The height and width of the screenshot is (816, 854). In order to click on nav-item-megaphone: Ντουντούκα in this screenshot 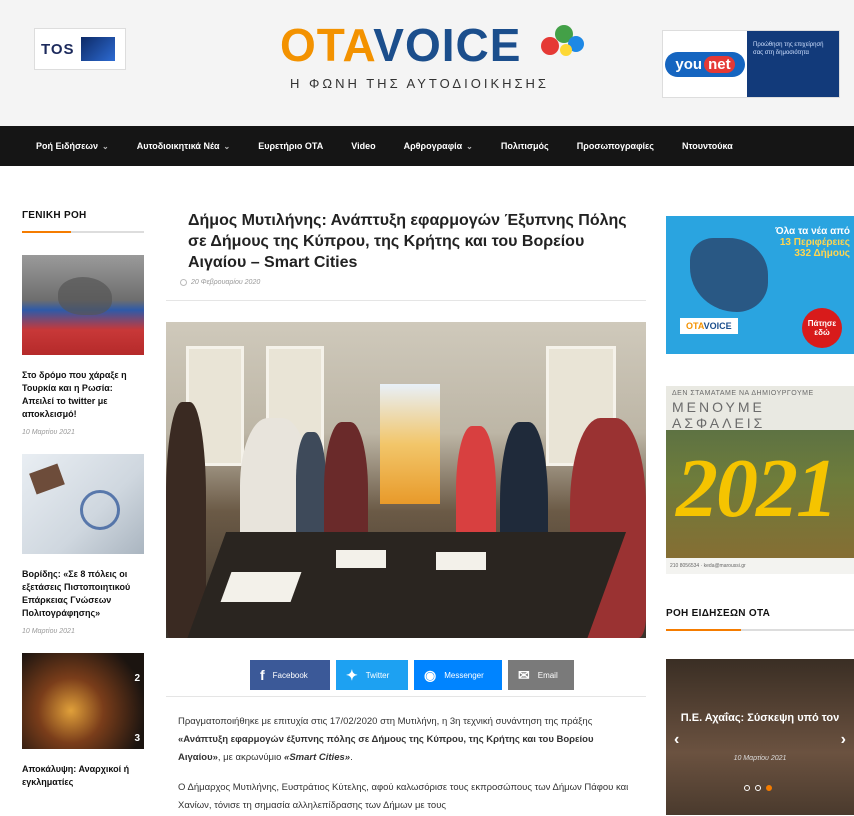, I will do `click(707, 146)`.